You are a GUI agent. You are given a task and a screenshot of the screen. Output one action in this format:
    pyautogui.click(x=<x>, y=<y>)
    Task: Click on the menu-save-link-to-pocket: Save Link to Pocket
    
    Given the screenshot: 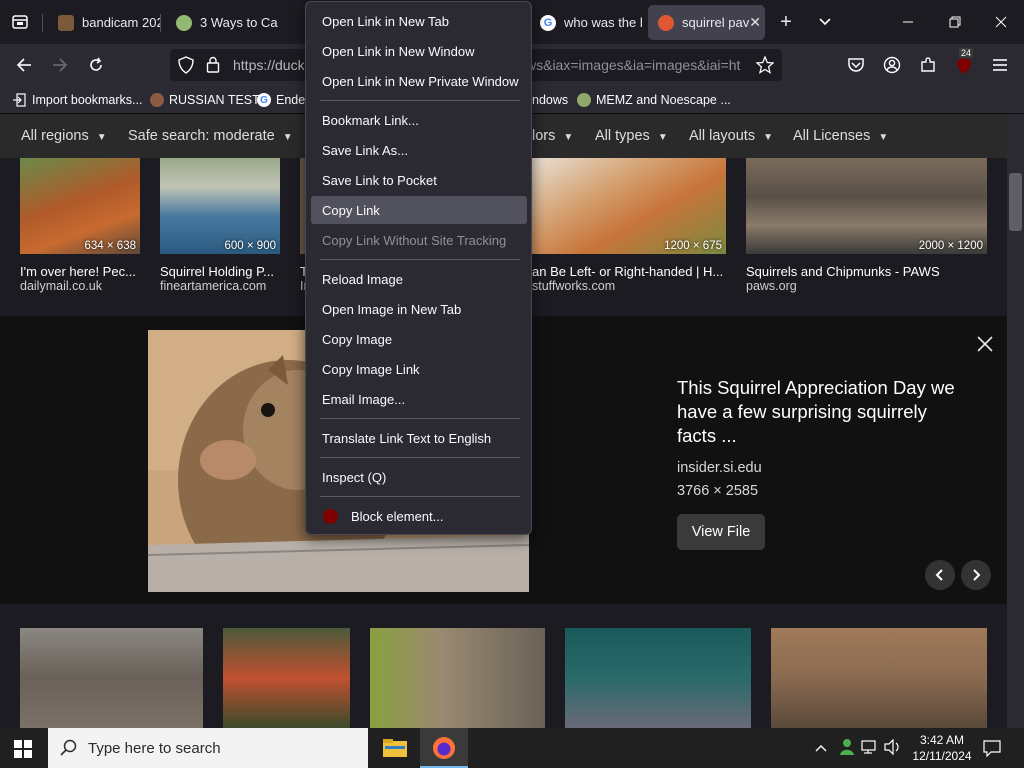 What is the action you would take?
    pyautogui.click(x=419, y=180)
    